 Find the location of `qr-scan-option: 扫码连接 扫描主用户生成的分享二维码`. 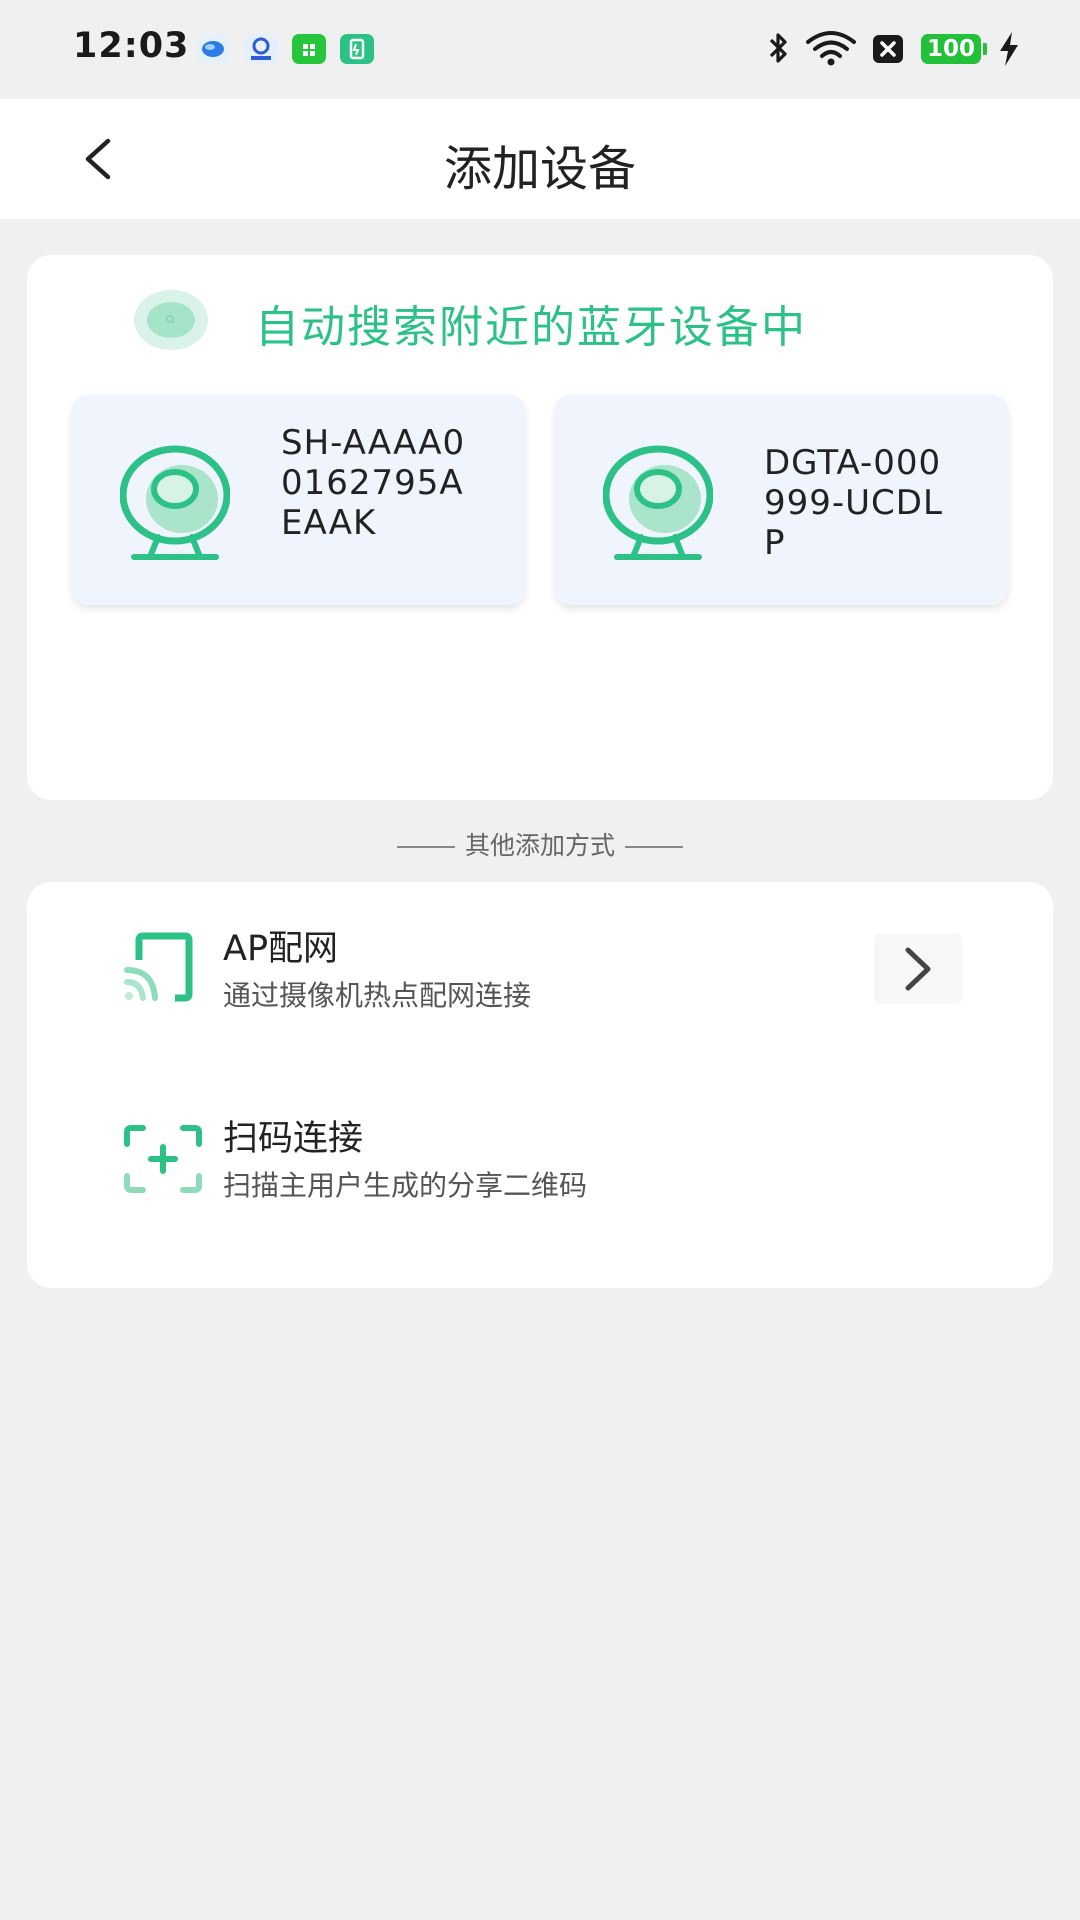

qr-scan-option: 扫码连接 扫描主用户生成的分享二维码 is located at coordinates (540, 1185).